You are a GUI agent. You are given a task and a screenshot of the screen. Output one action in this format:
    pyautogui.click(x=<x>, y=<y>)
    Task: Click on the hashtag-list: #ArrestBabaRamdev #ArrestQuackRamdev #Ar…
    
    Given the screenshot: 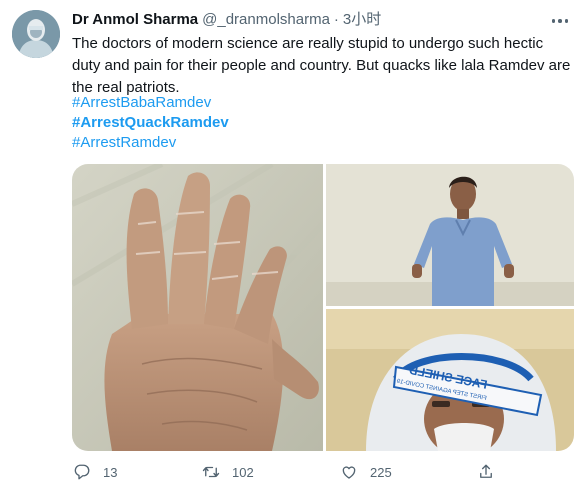 What is the action you would take?
    pyautogui.click(x=150, y=123)
    